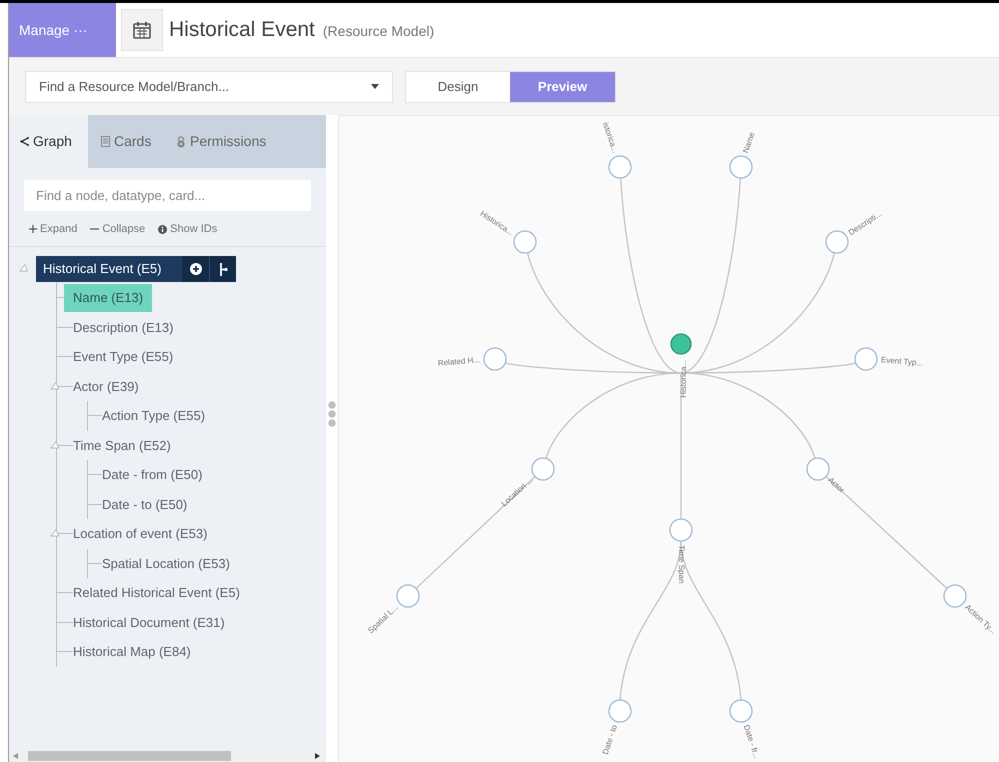 Image resolution: width=999 pixels, height=762 pixels. Describe the element at coordinates (62, 30) in the screenshot. I see `manage-button: Manage ···` at that location.